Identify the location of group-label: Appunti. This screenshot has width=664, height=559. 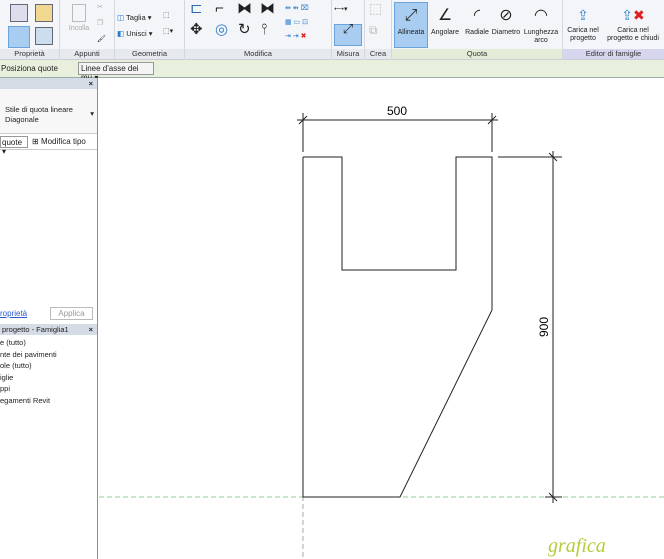
(87, 54).